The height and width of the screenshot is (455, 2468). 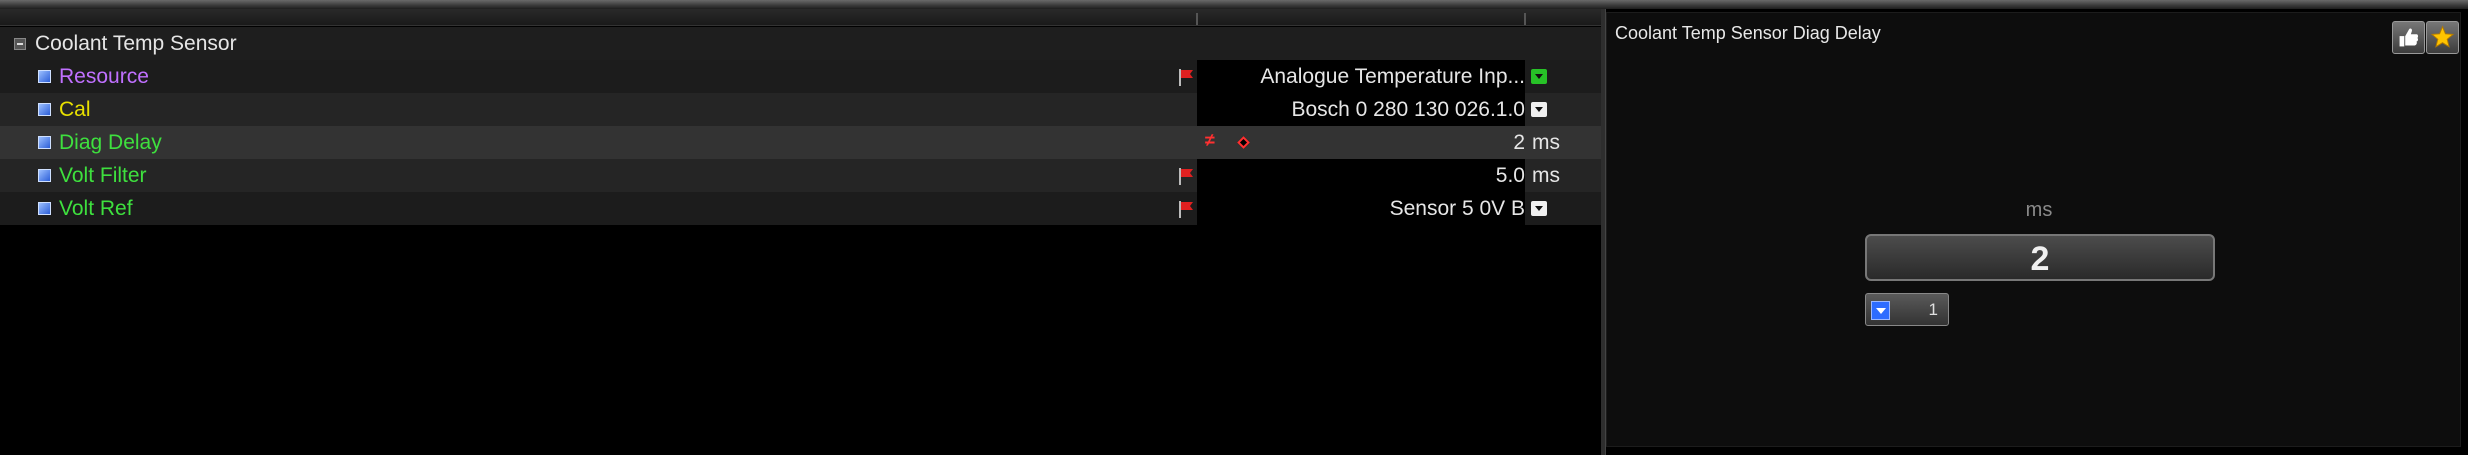 I want to click on name-cell: Coolant Temp Sensor, so click(x=598, y=43).